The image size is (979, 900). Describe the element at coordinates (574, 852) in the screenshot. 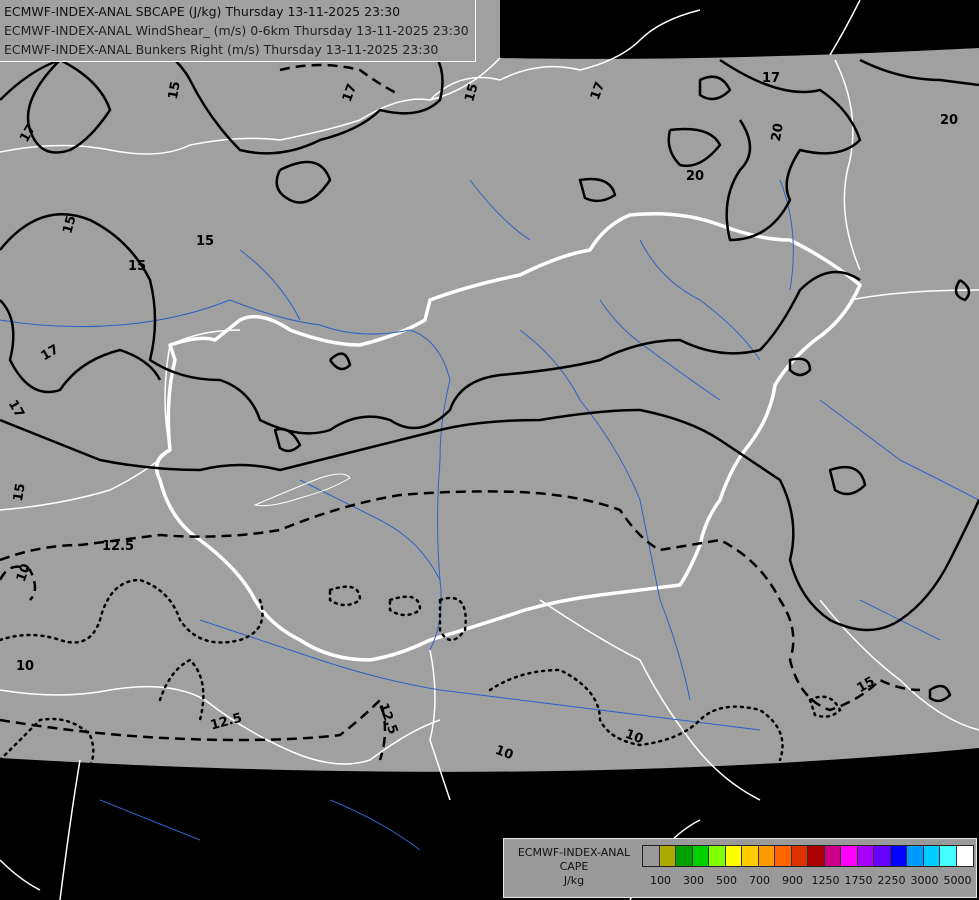

I see `legend-title-line: ECMWF-INDEX-ANAL` at that location.